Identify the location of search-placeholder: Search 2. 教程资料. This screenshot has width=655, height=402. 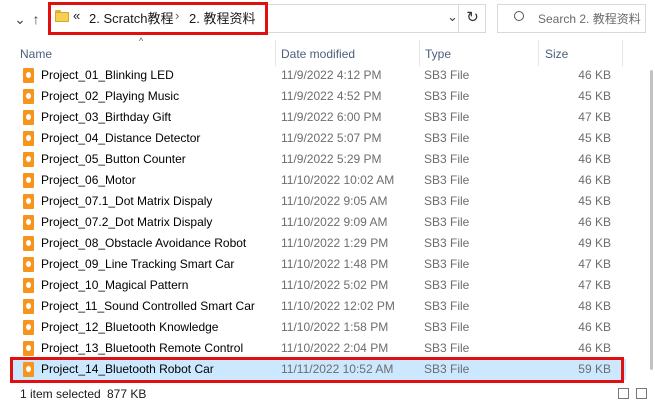
(589, 19).